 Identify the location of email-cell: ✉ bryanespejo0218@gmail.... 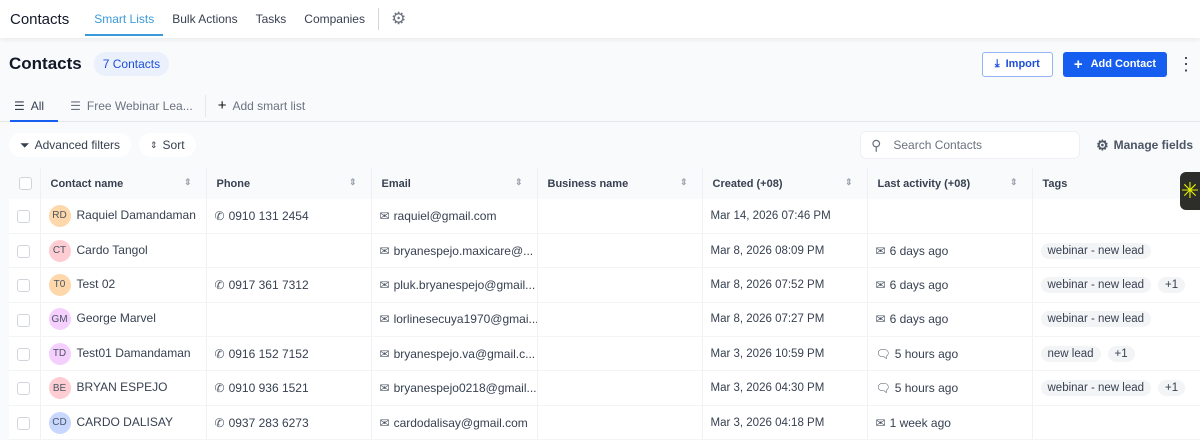
(454, 388).